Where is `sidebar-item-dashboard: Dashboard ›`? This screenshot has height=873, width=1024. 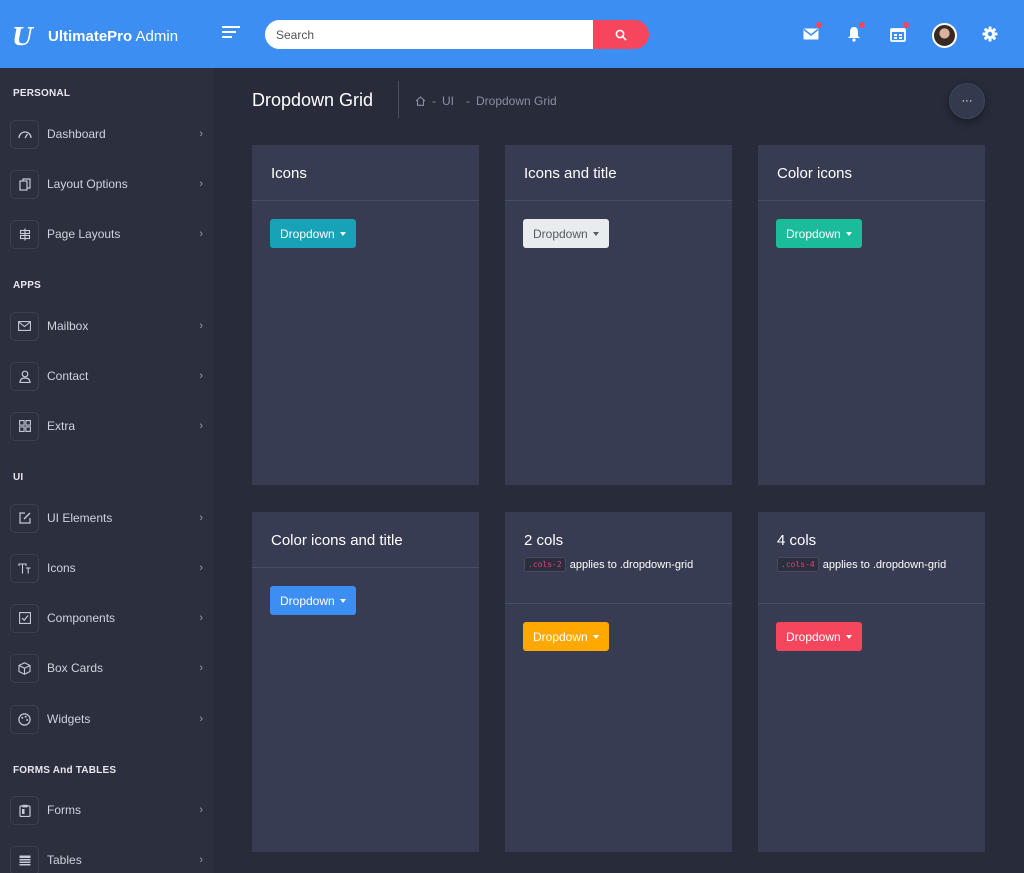
sidebar-item-dashboard: Dashboard › is located at coordinates (106, 134).